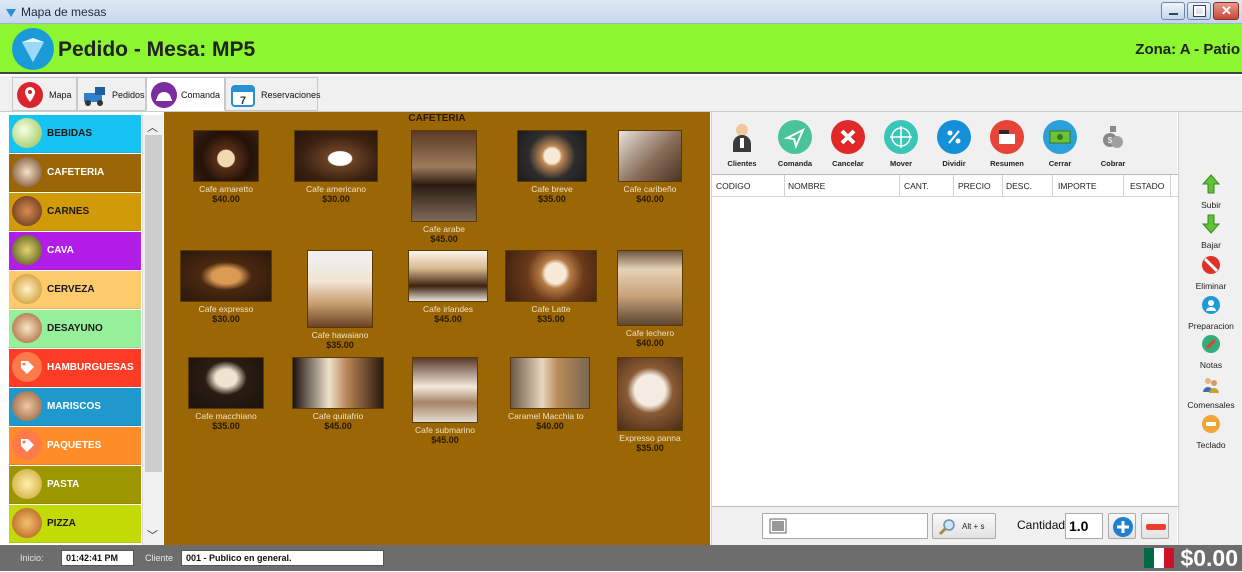 The width and height of the screenshot is (1242, 572). Describe the element at coordinates (1210, 392) in the screenshot. I see `comensales-button: Comensales` at that location.